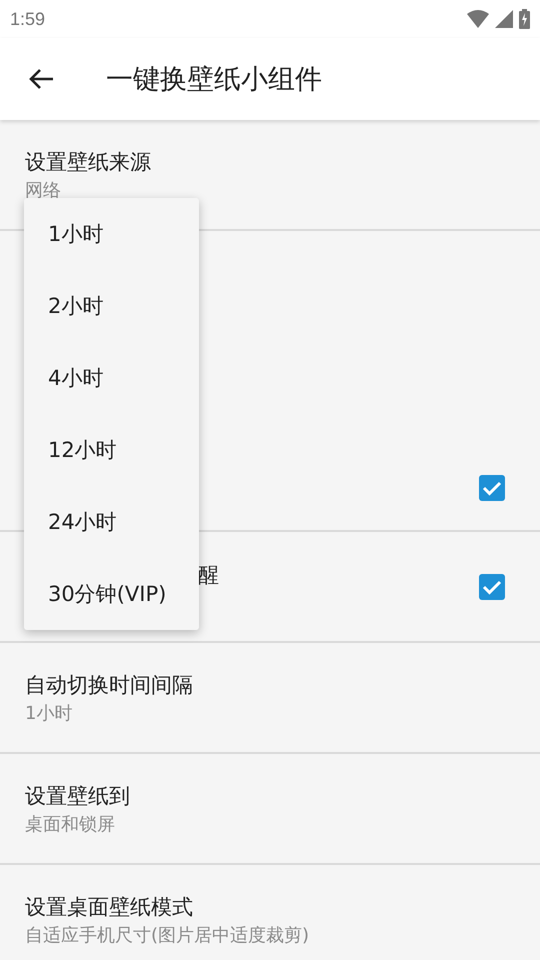 The width and height of the screenshot is (540, 960). I want to click on battery-charging-icon, so click(524, 19).